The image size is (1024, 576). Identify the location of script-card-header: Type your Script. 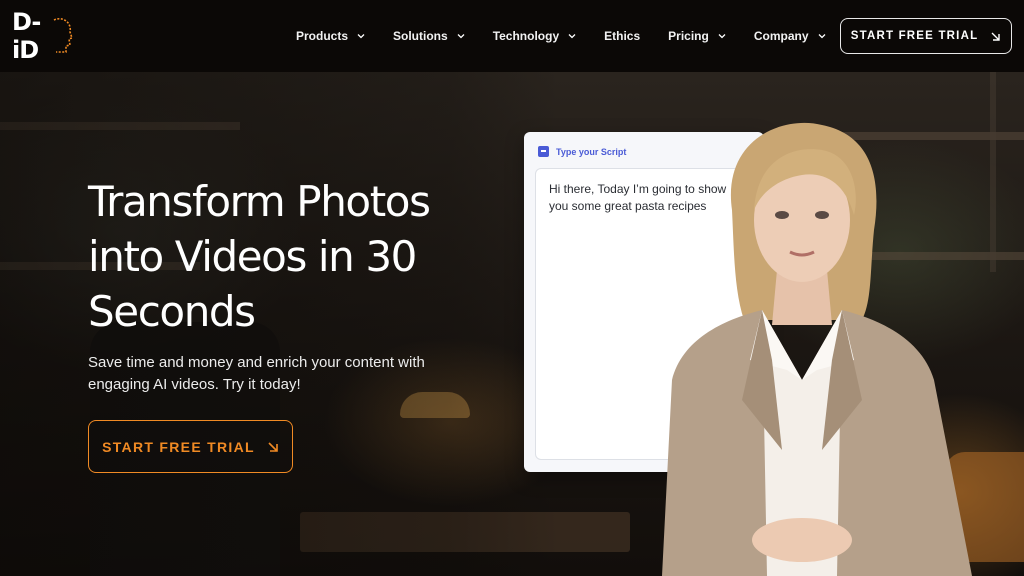
(582, 151).